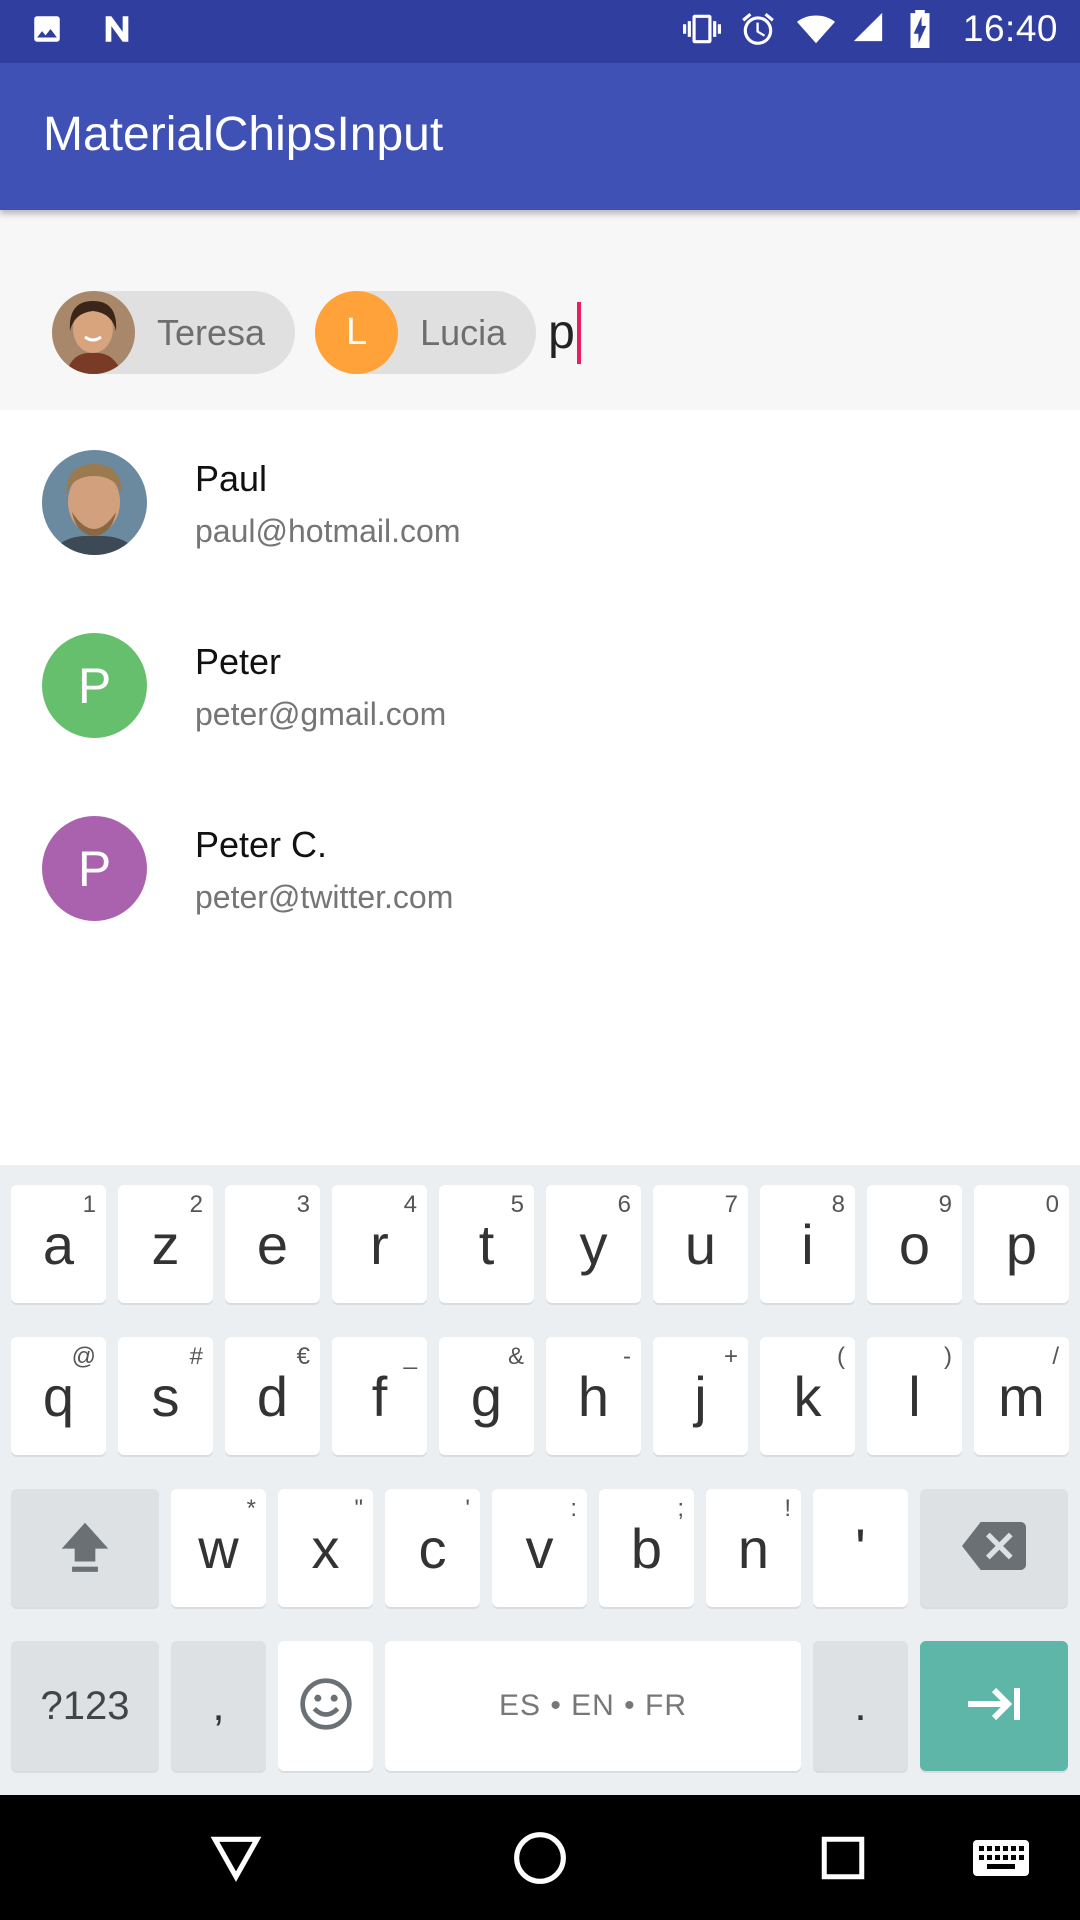 This screenshot has width=1080, height=1920. What do you see at coordinates (540, 684) in the screenshot?
I see `list-item: P Peter peter@gmail.com` at bounding box center [540, 684].